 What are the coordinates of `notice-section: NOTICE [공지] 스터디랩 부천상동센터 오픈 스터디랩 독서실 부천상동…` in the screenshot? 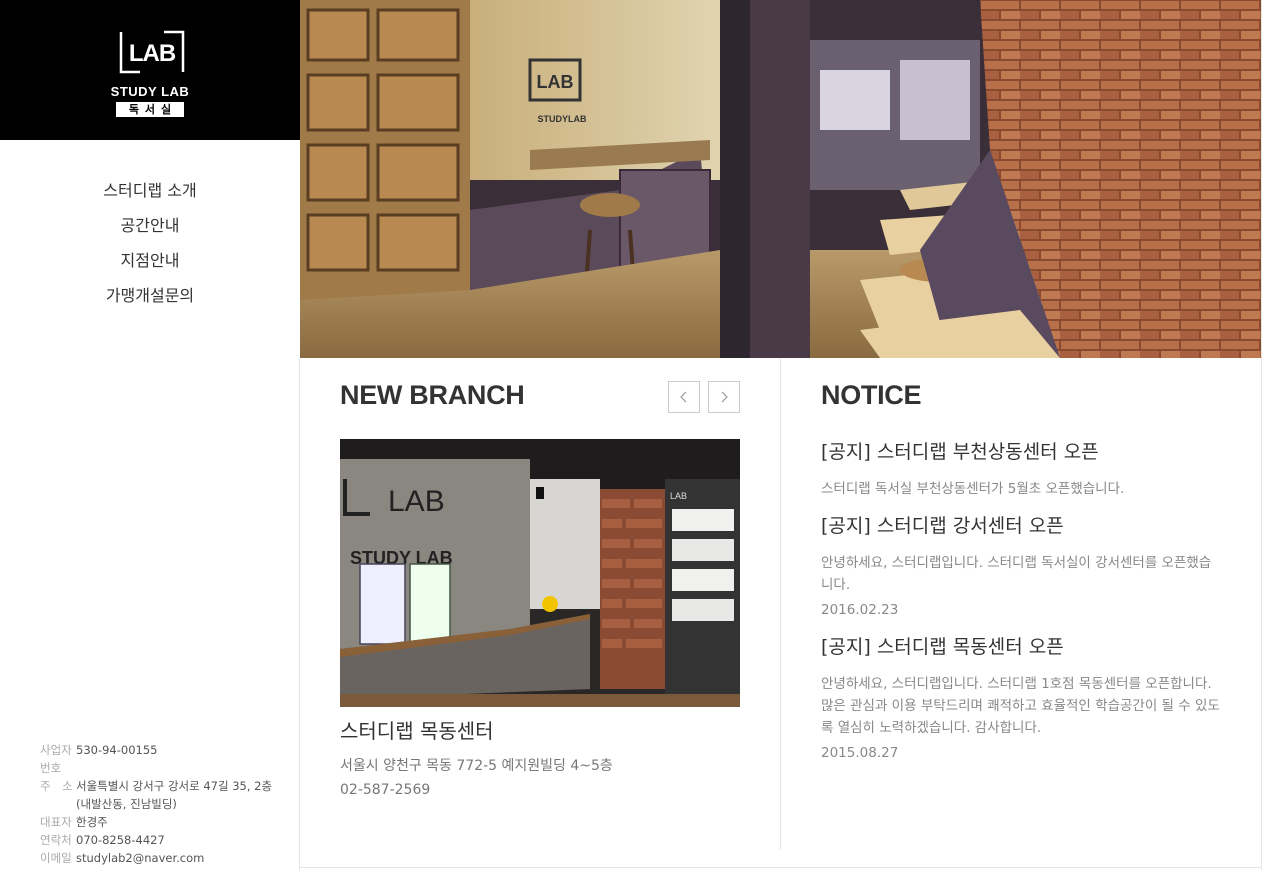 It's located at (1021, 569).